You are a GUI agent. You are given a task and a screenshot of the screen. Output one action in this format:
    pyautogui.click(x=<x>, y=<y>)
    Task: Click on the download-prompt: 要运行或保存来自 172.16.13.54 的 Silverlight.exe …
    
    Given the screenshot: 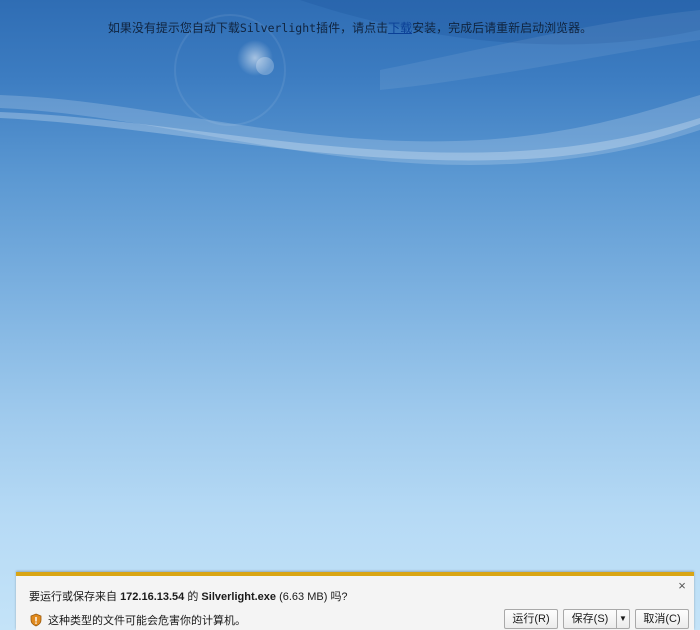 What is the action you would take?
    pyautogui.click(x=188, y=596)
    